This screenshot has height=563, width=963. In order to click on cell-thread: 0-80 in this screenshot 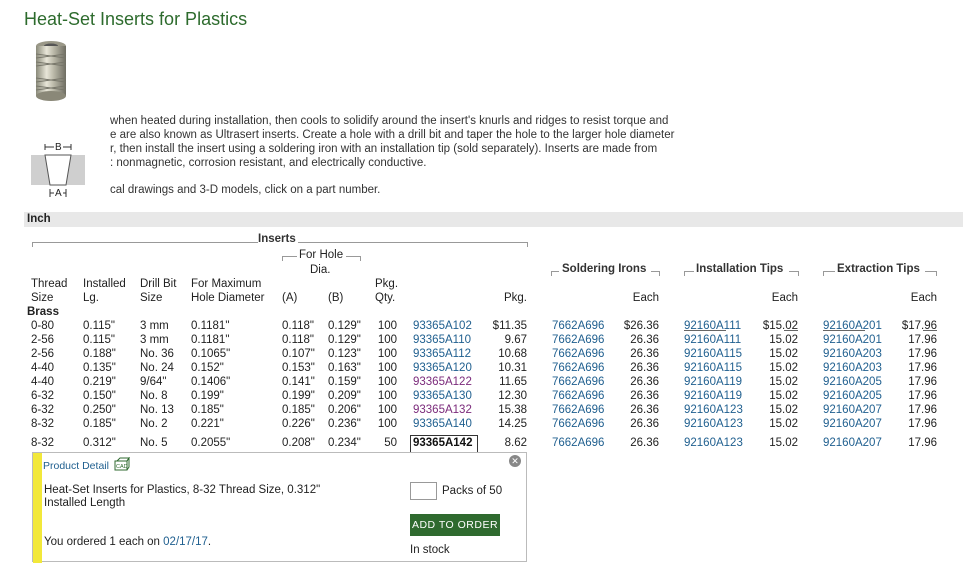, I will do `click(43, 326)`.